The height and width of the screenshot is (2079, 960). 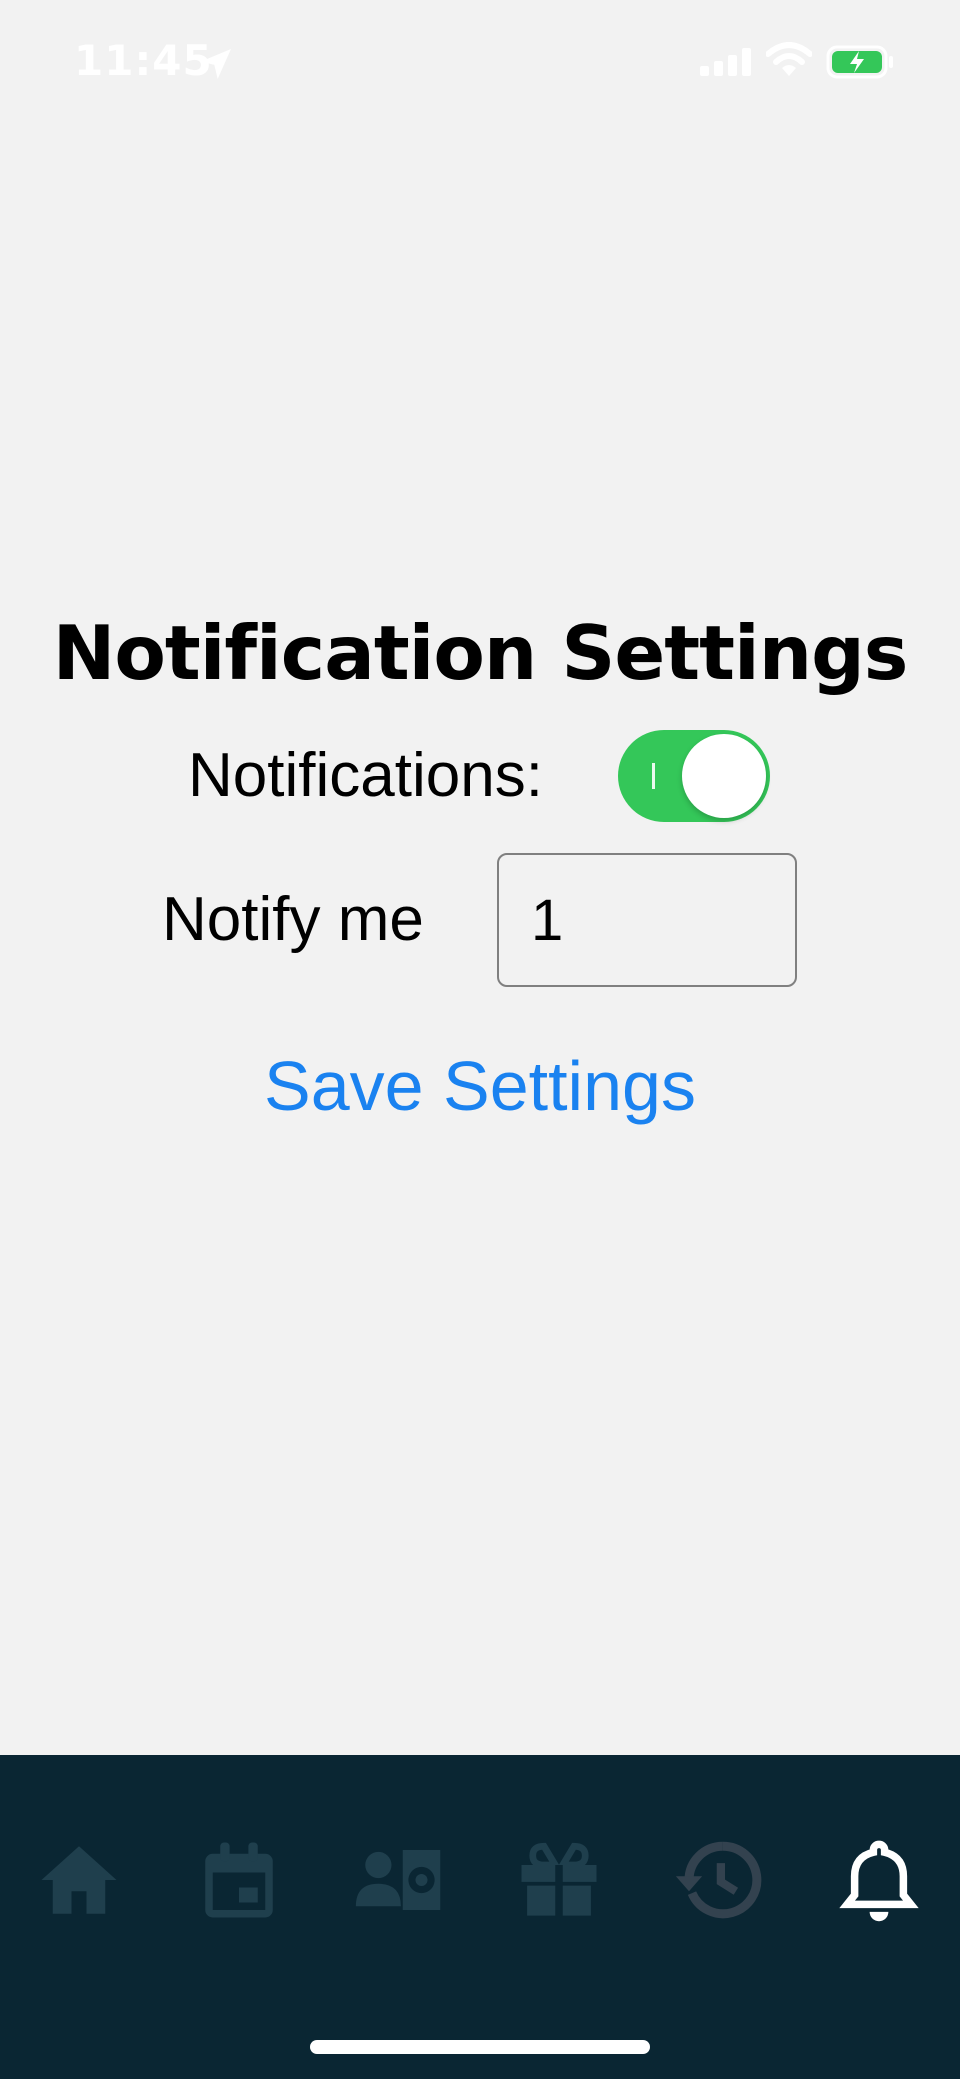 I want to click on status-time: 11:45, so click(x=143, y=60).